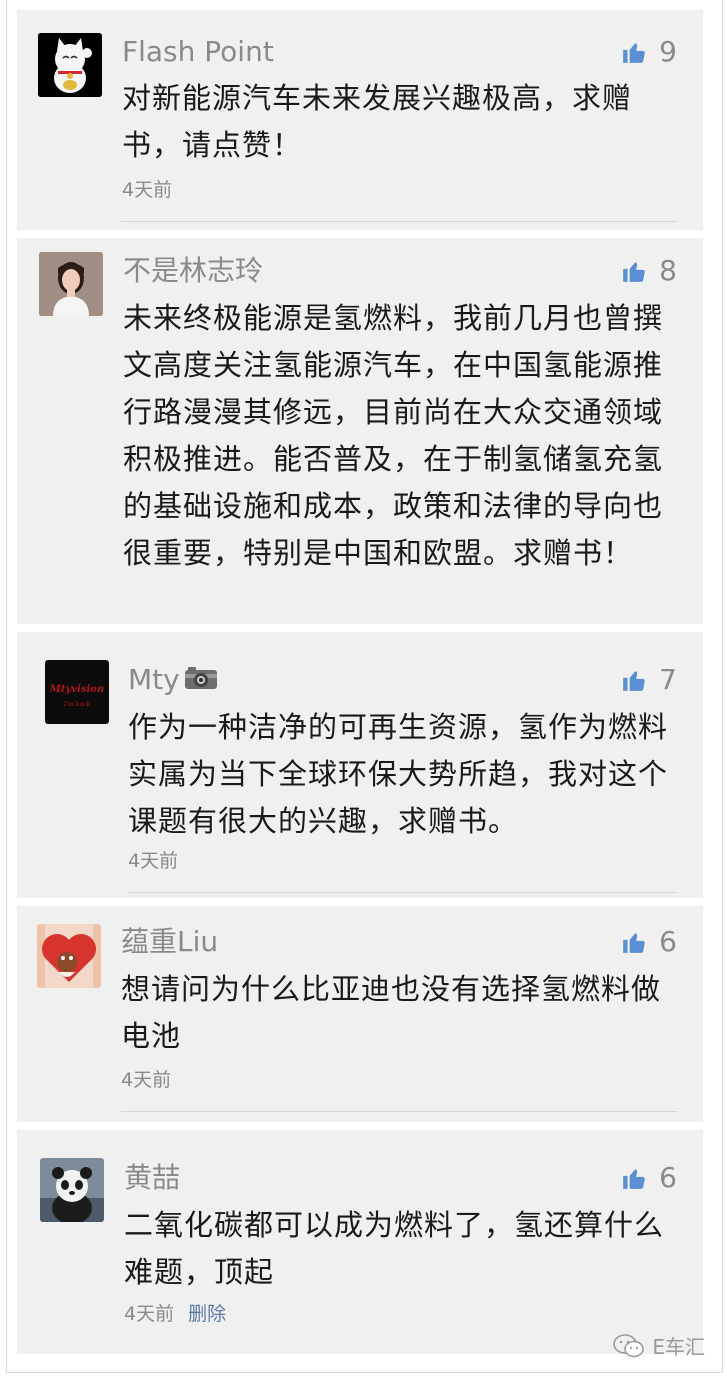  What do you see at coordinates (69, 956) in the screenshot?
I see `heart-cartoon-avatar` at bounding box center [69, 956].